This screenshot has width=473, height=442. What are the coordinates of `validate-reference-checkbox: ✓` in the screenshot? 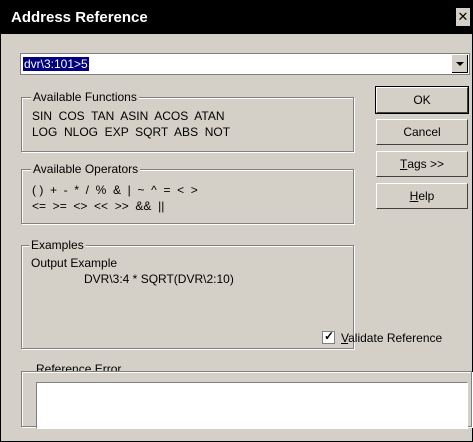 It's located at (328, 336).